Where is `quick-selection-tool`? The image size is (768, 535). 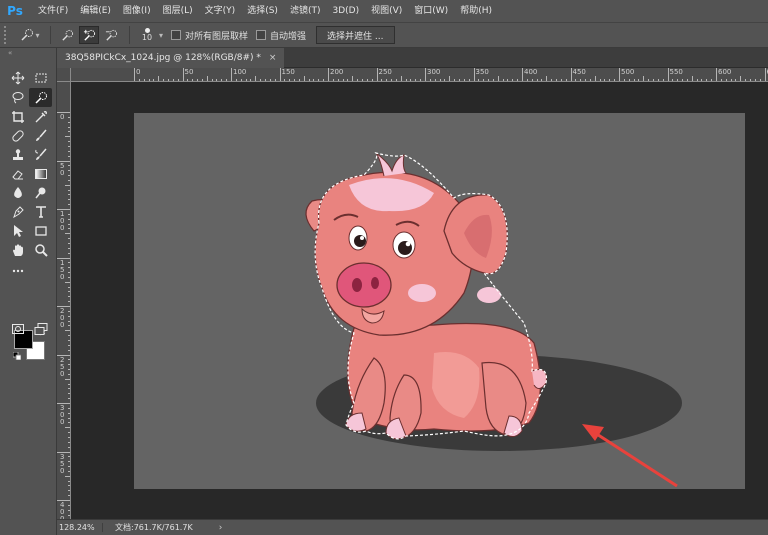
quick-selection-tool is located at coordinates (40, 97).